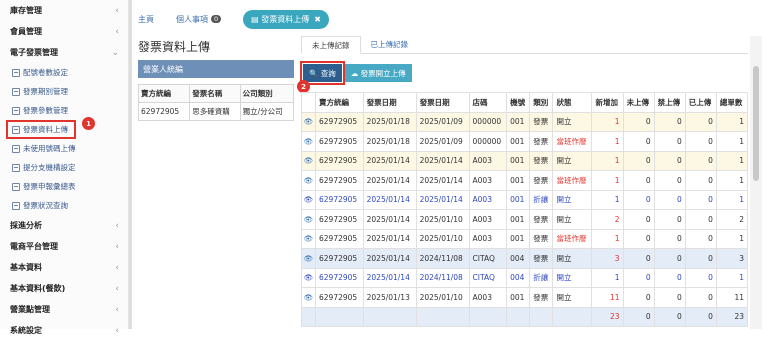 The height and width of the screenshot is (341, 768). What do you see at coordinates (389, 297) in the screenshot?
I see `table-cell: 2025/01/13` at bounding box center [389, 297].